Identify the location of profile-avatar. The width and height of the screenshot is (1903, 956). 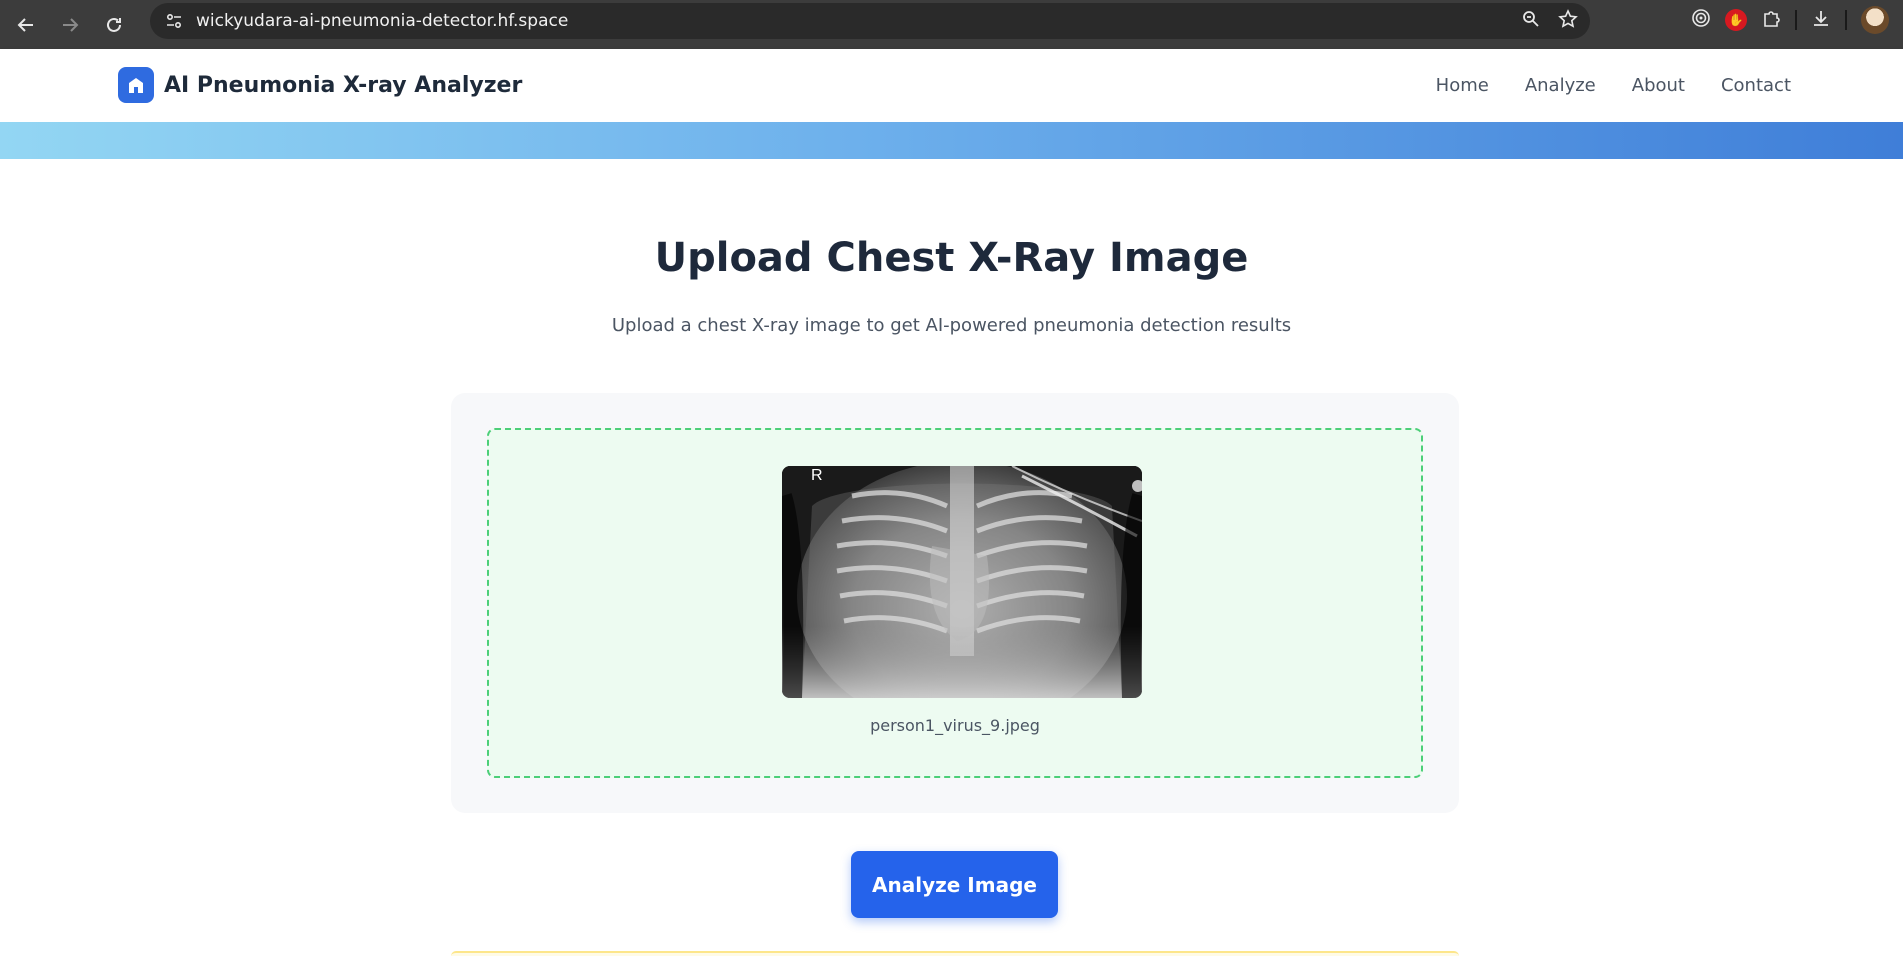
(1875, 20).